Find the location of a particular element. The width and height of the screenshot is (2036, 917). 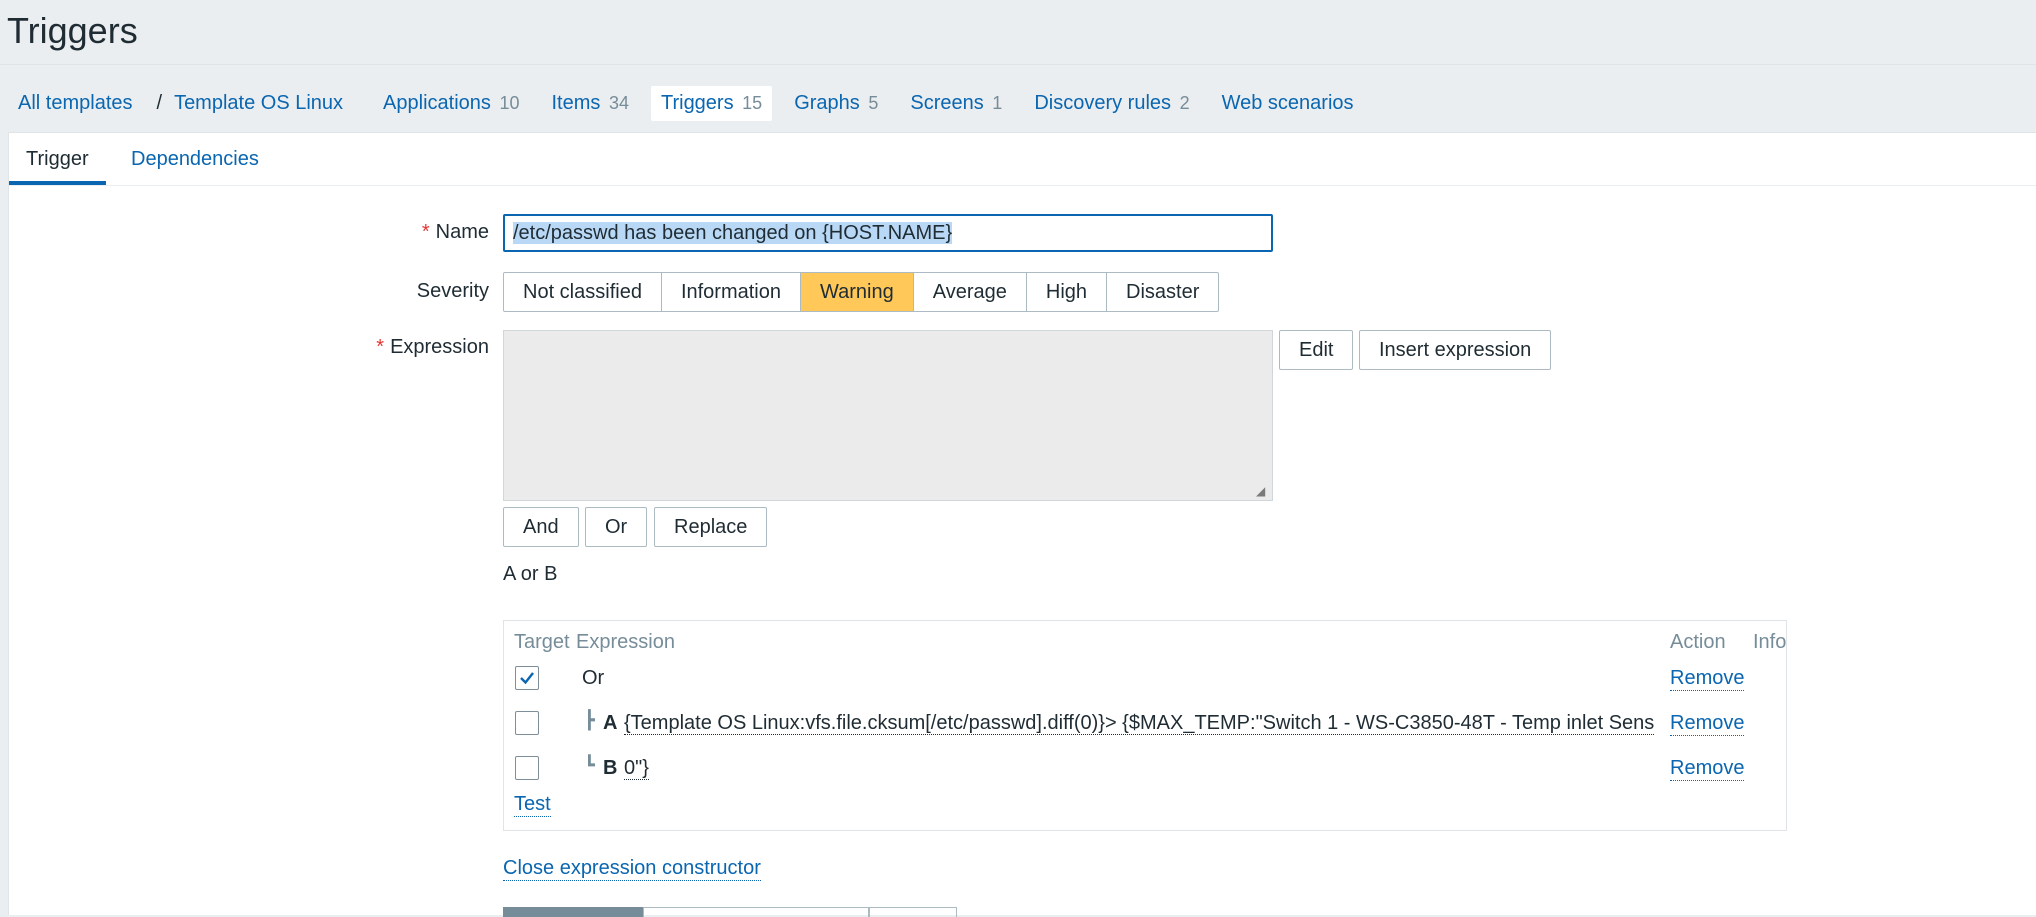

severity-high: High is located at coordinates (1066, 292).